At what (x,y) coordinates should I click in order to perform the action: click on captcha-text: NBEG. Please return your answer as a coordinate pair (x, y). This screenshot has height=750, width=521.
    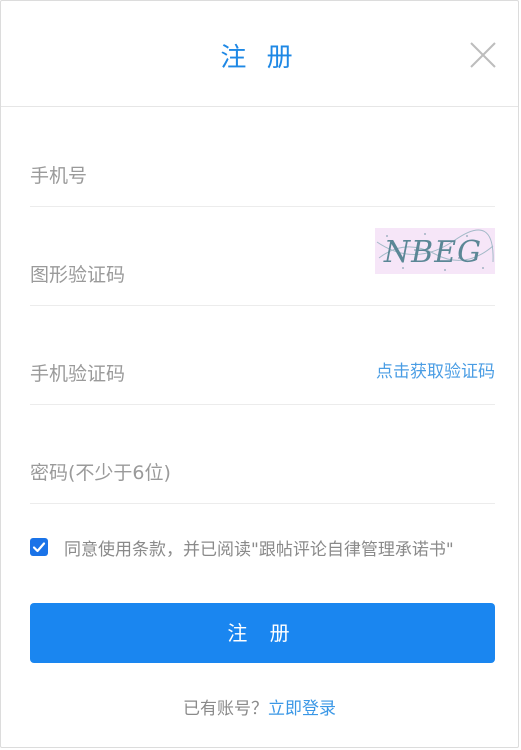
    Looking at the image, I should click on (432, 252).